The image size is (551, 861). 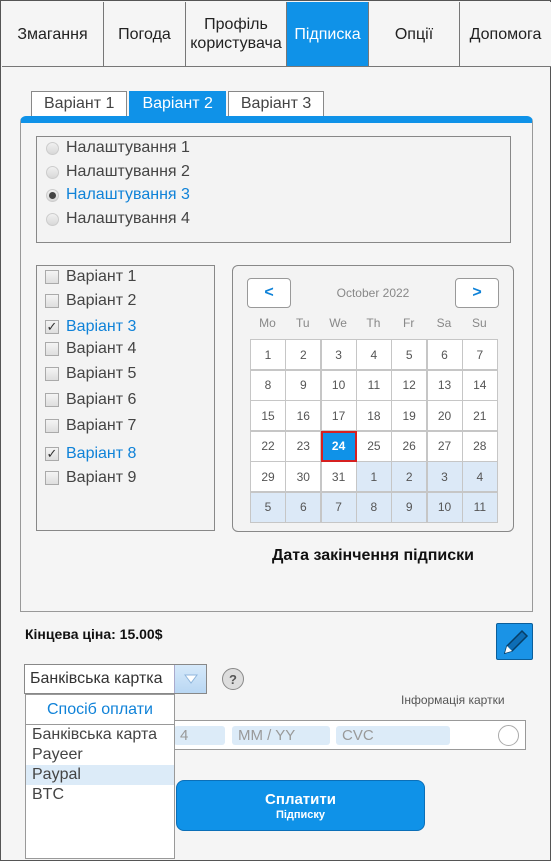 I want to click on calendar-day: 29, so click(x=268, y=476).